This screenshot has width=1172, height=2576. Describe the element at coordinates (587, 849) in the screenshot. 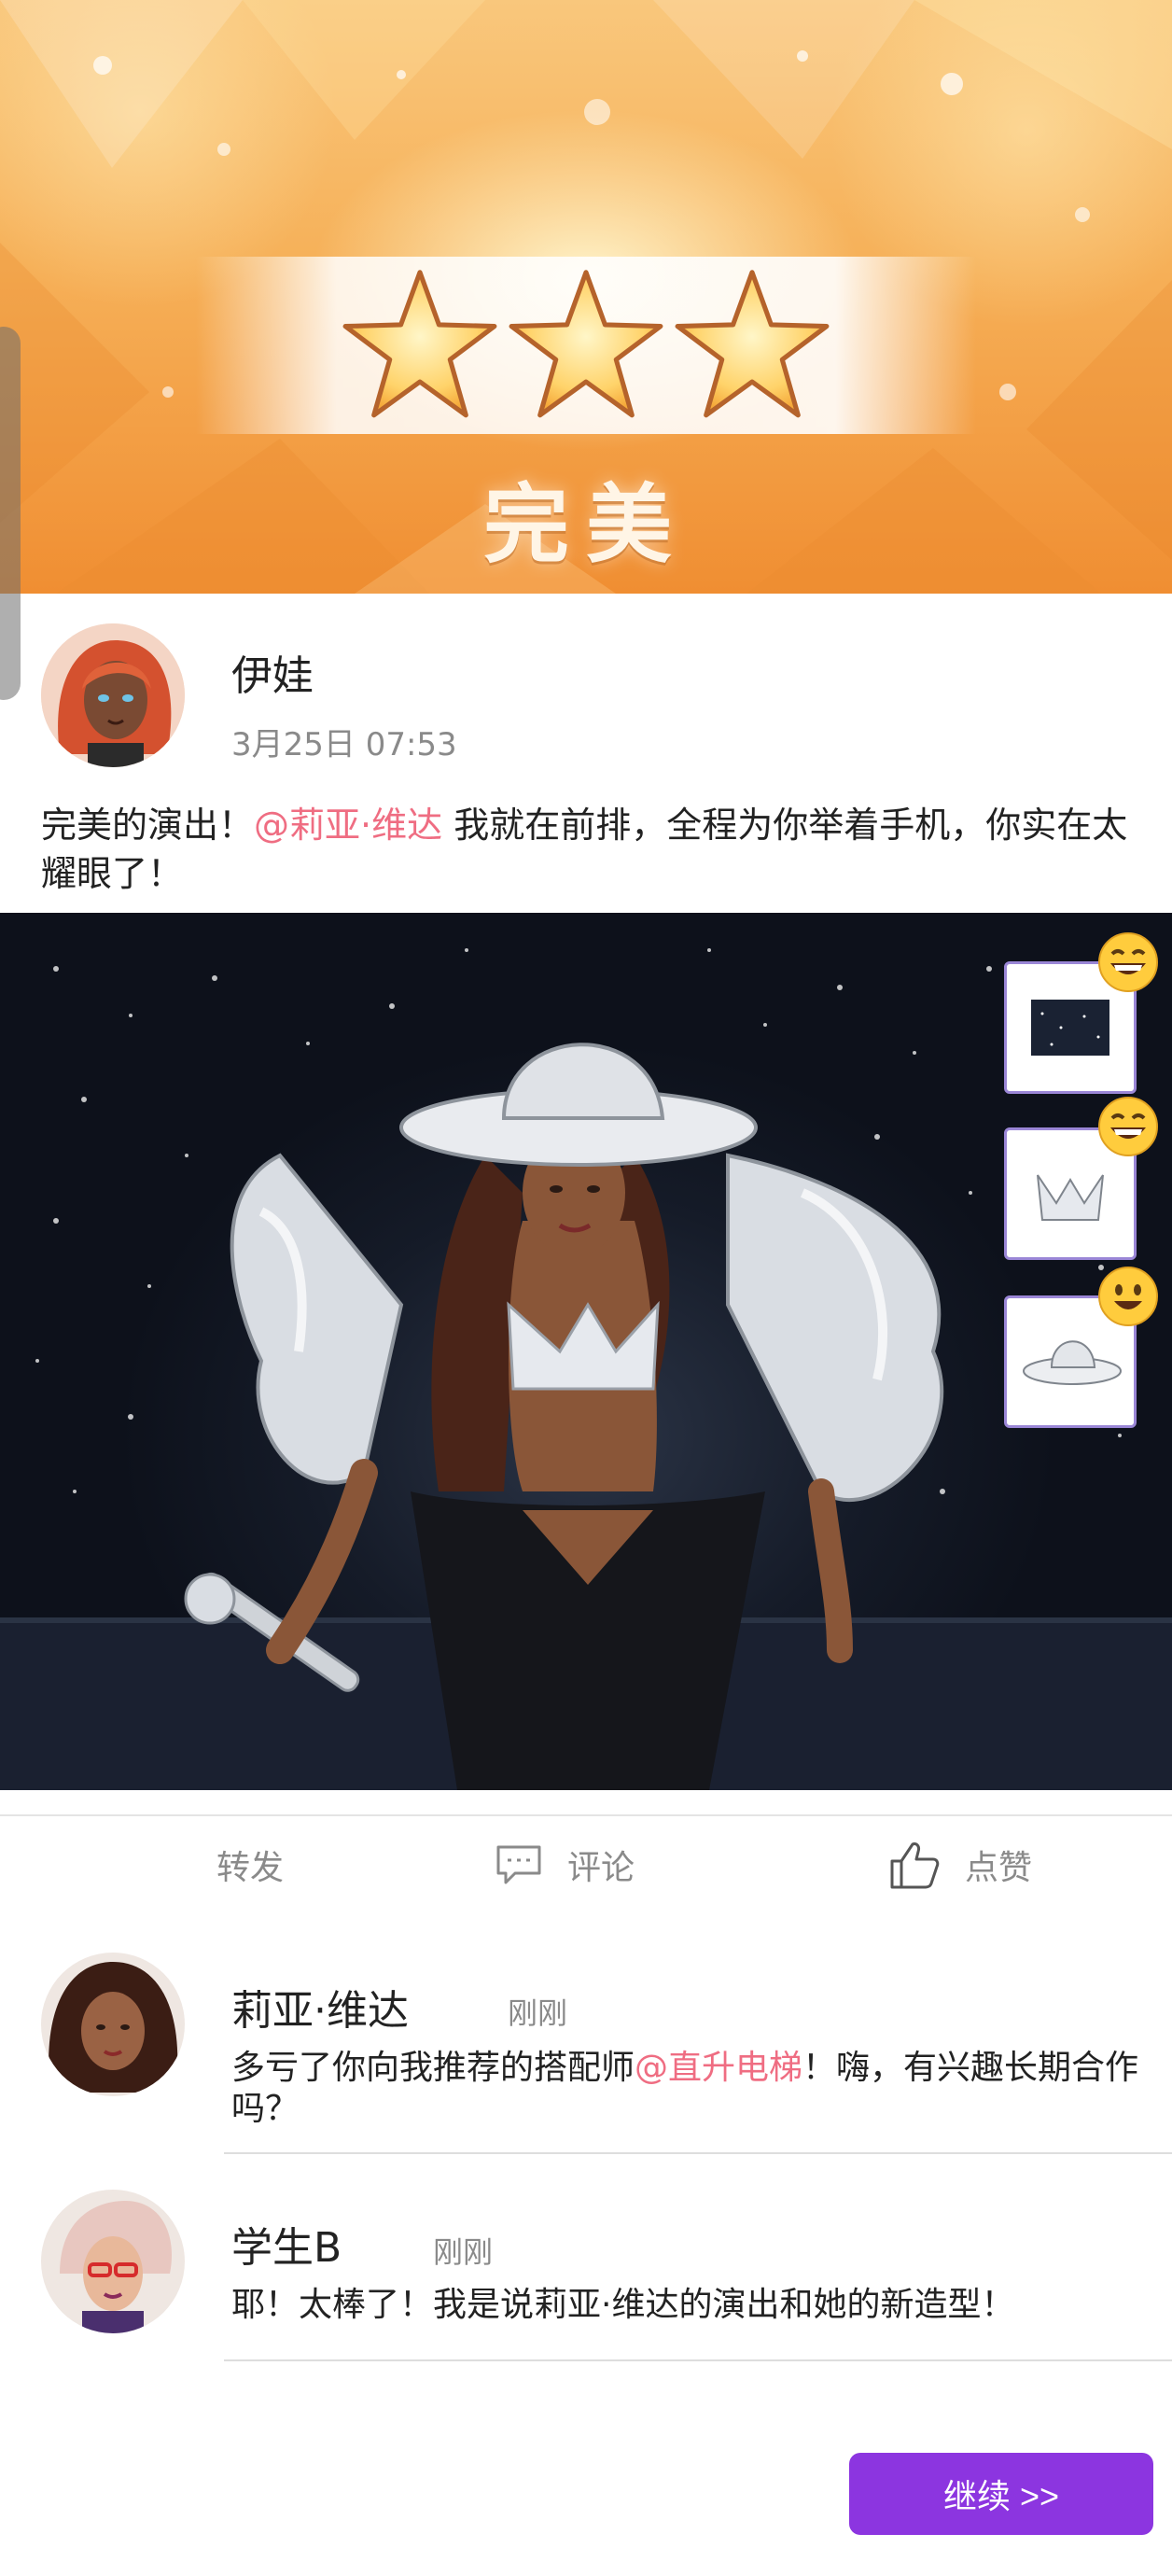

I see `post-body: 完美的演出！@莉亚·维达 我就在前排，全程为你举着手机，你实在太耀眼了！` at that location.